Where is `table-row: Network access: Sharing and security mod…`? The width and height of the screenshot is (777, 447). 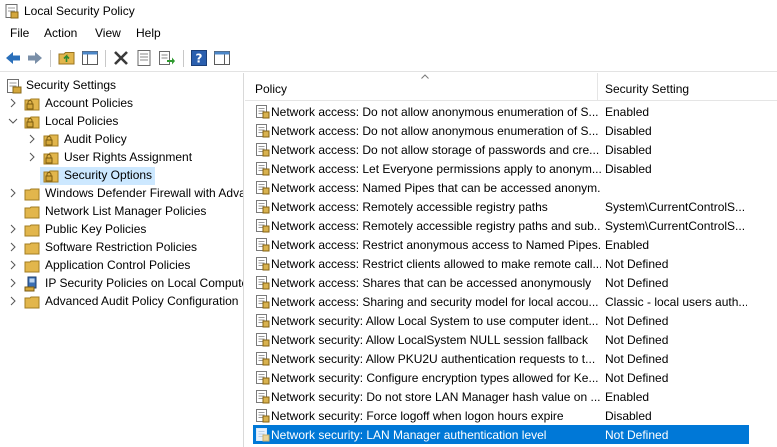
table-row: Network access: Sharing and security mod… is located at coordinates (515, 301).